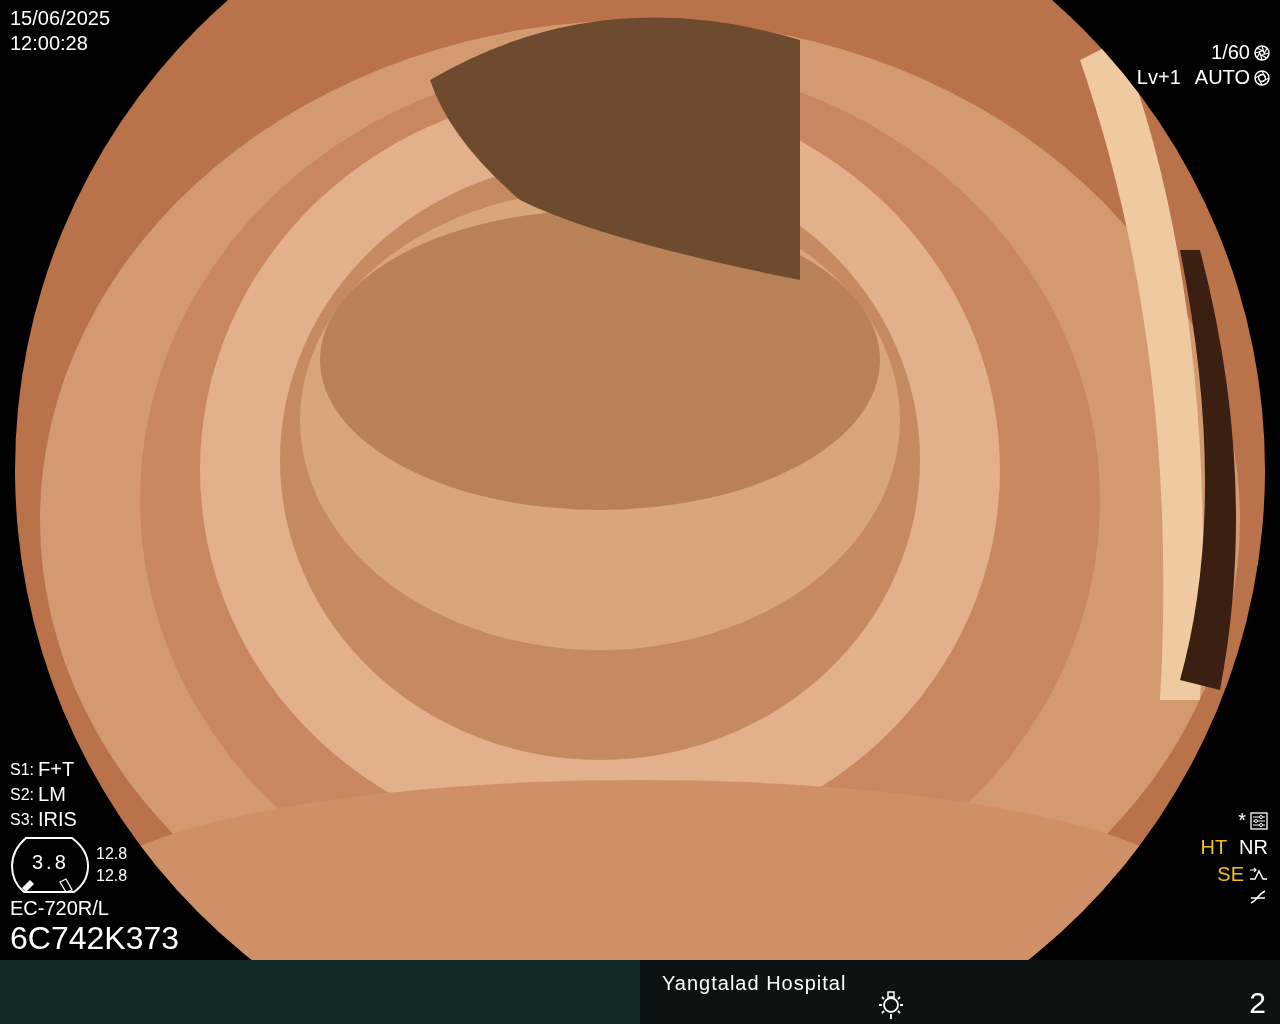  I want to click on time-text: 12:00:28, so click(49, 43).